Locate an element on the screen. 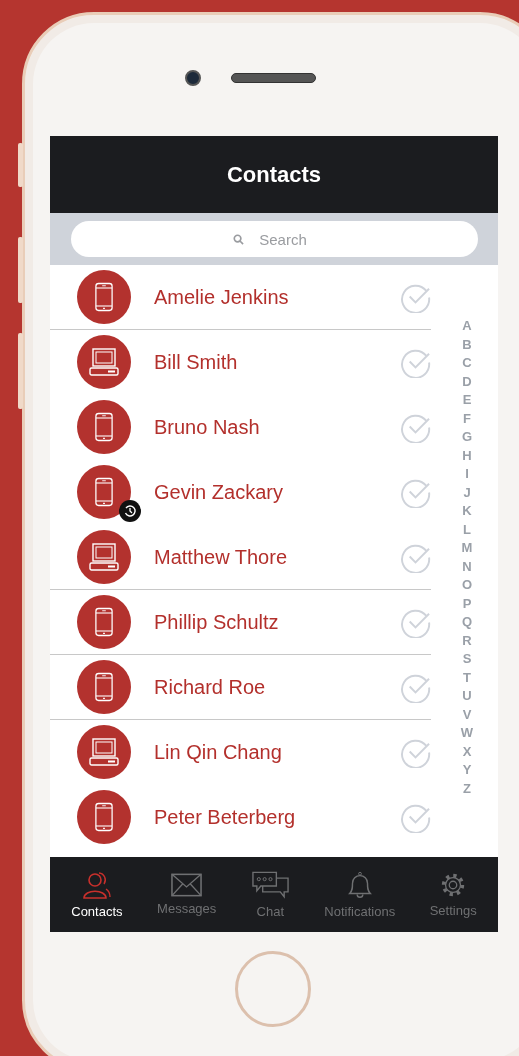 The width and height of the screenshot is (519, 1056). tab: Settings is located at coordinates (453, 894).